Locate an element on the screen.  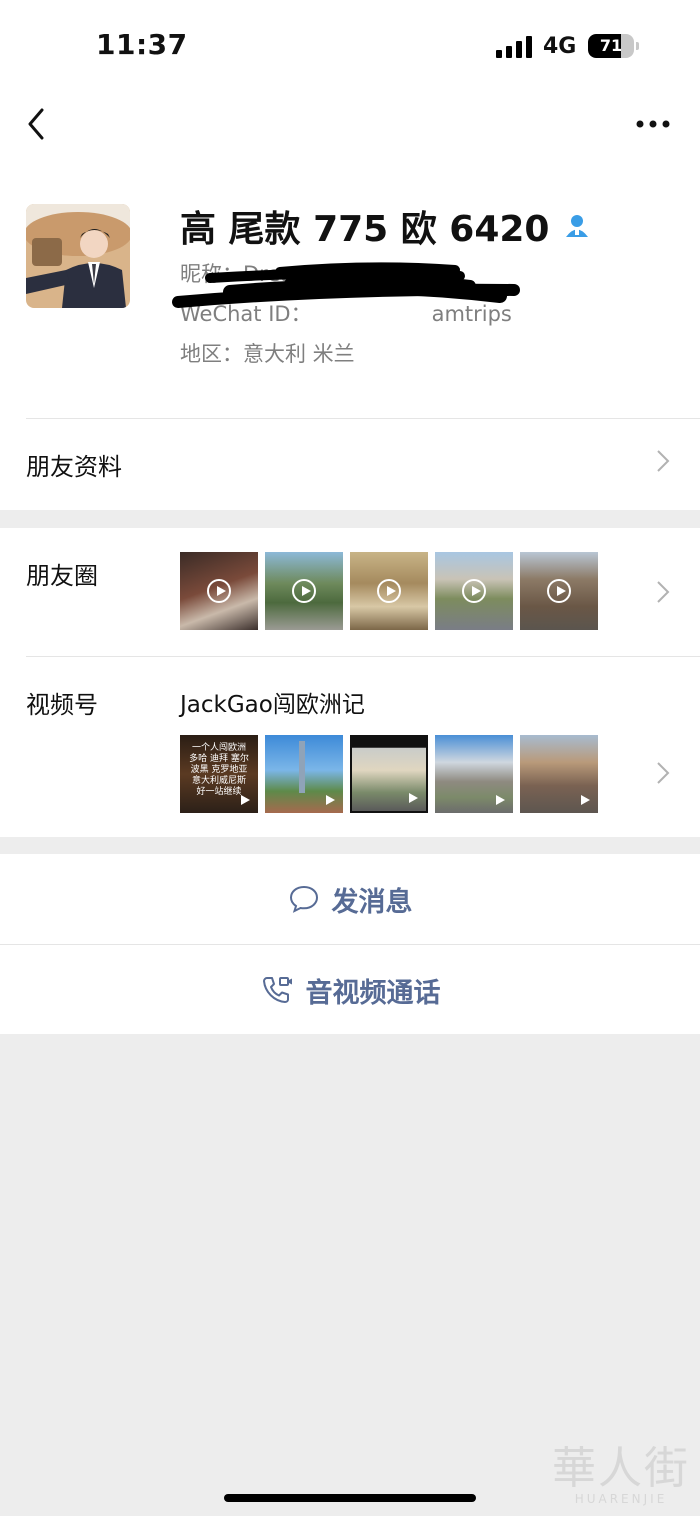
friend-info-row: 朋友资料 is located at coordinates (350, 464).